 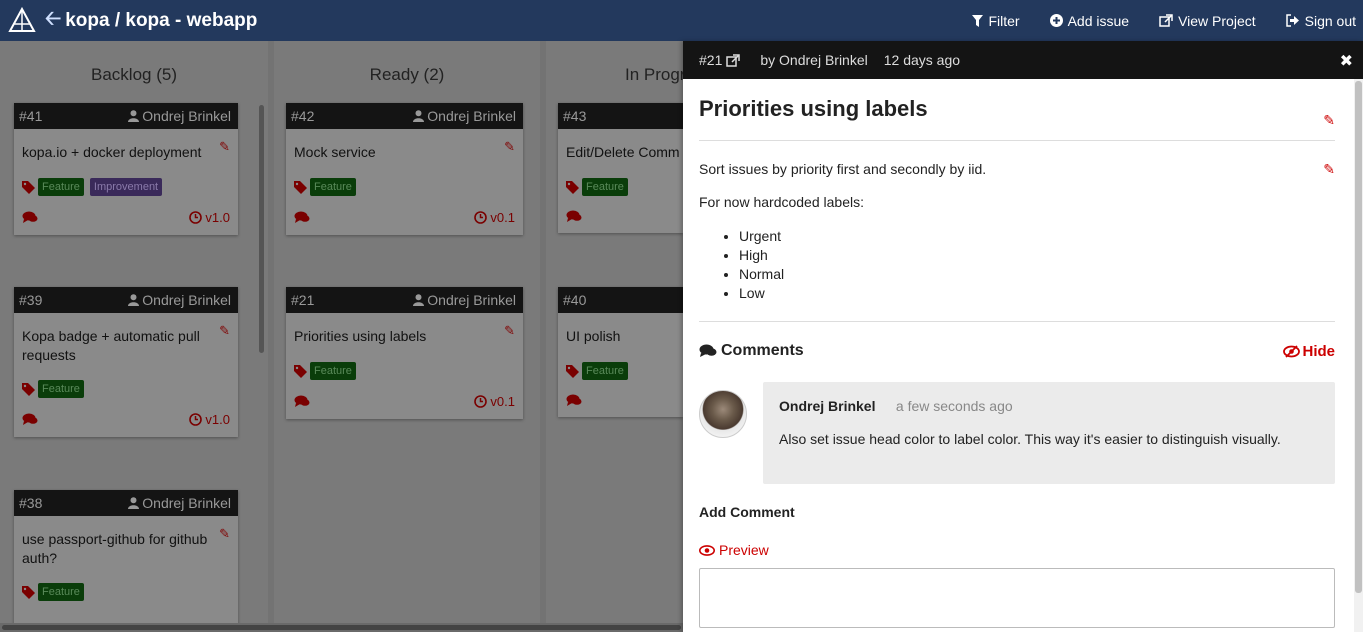 What do you see at coordinates (404, 116) in the screenshot?
I see `card-header: #42 Ondrej Brinkel` at bounding box center [404, 116].